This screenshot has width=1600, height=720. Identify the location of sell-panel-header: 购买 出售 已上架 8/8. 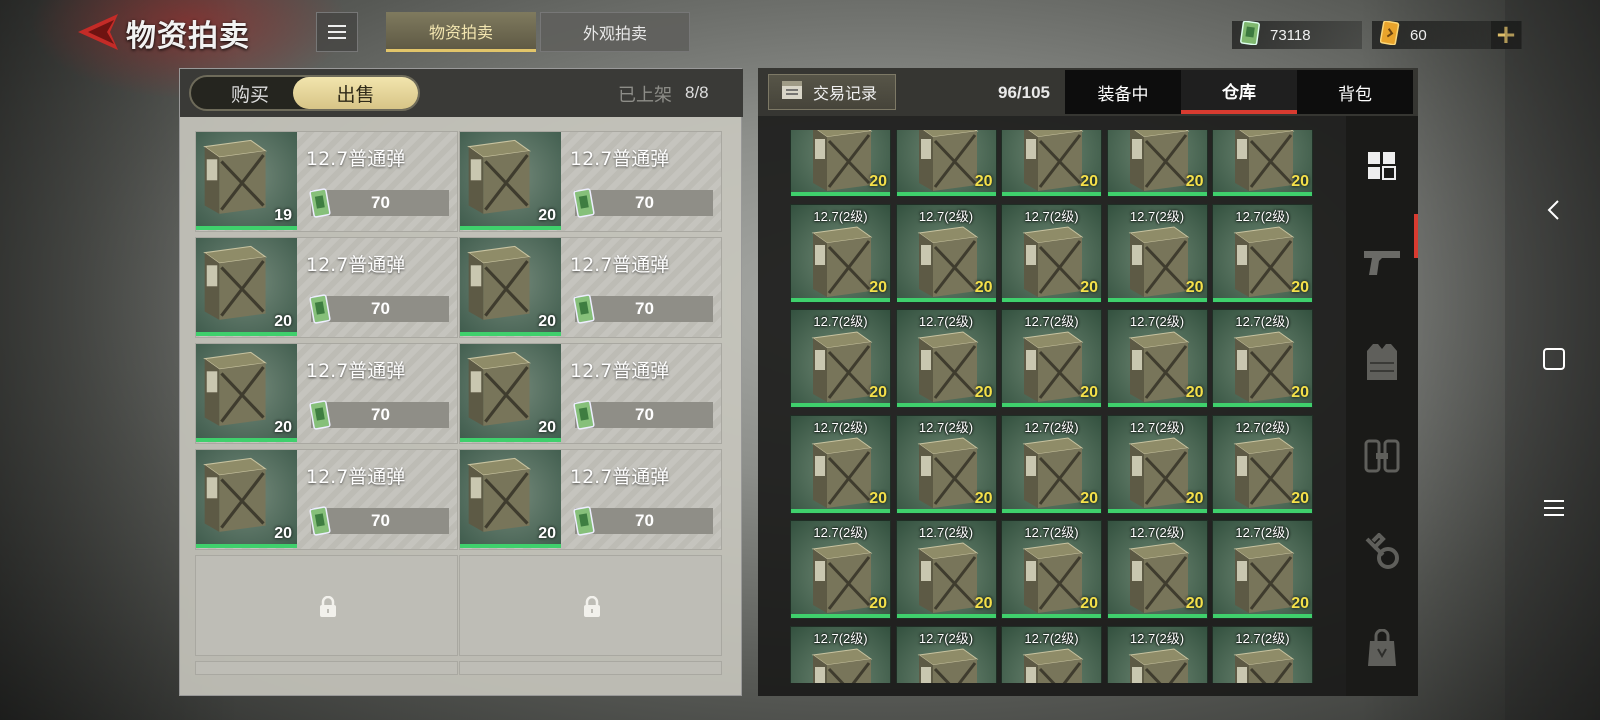
(461, 93).